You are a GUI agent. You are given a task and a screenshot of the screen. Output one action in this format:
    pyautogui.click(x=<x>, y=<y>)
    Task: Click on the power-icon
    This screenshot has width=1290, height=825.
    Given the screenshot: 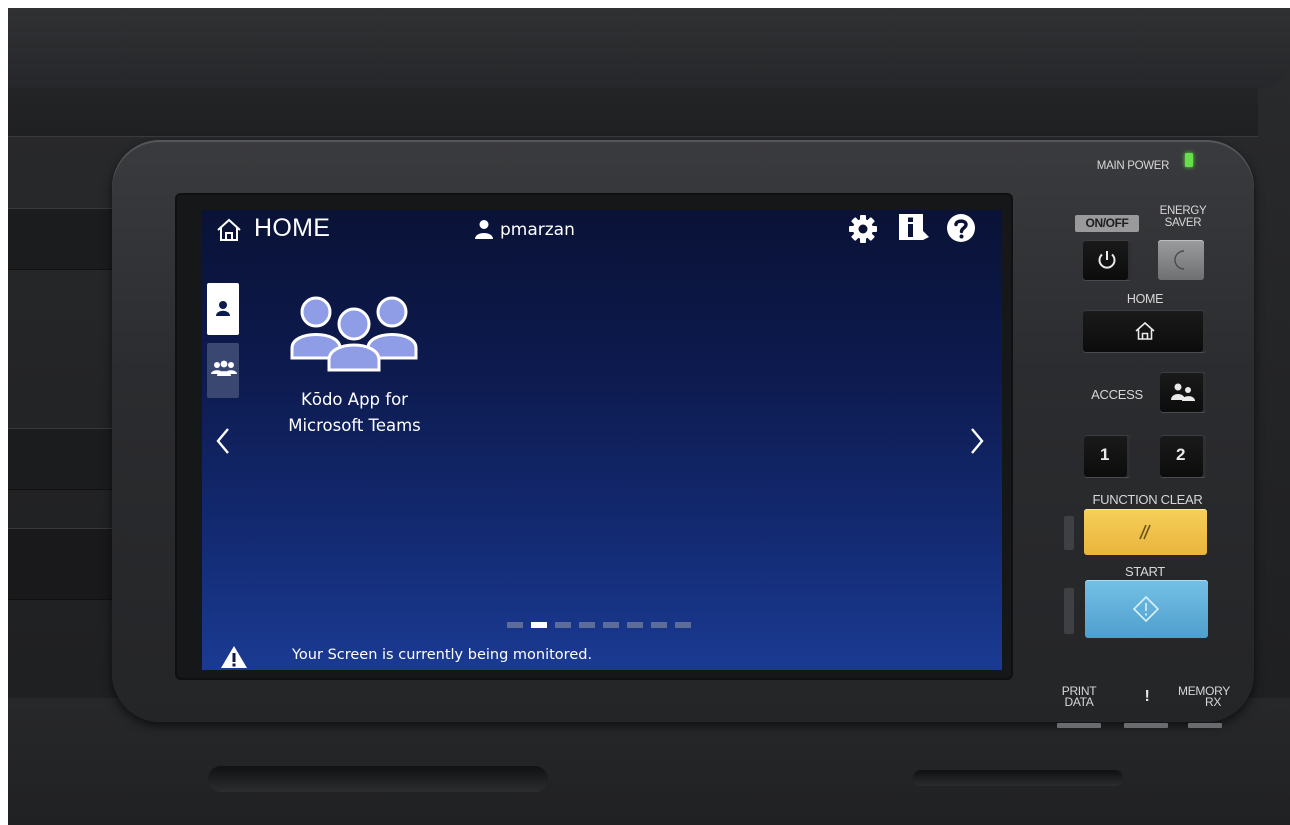 What is the action you would take?
    pyautogui.click(x=1107, y=260)
    